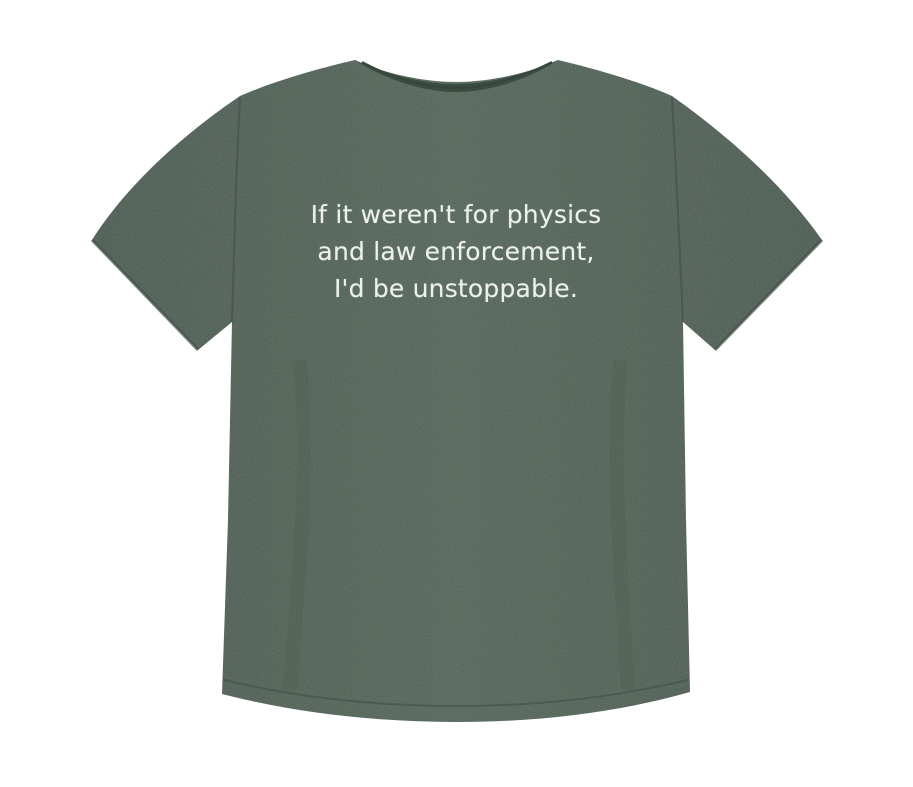 This screenshot has height=787, width=913. Describe the element at coordinates (456, 214) in the screenshot. I see `print-line-1: If it weren't for physics` at that location.